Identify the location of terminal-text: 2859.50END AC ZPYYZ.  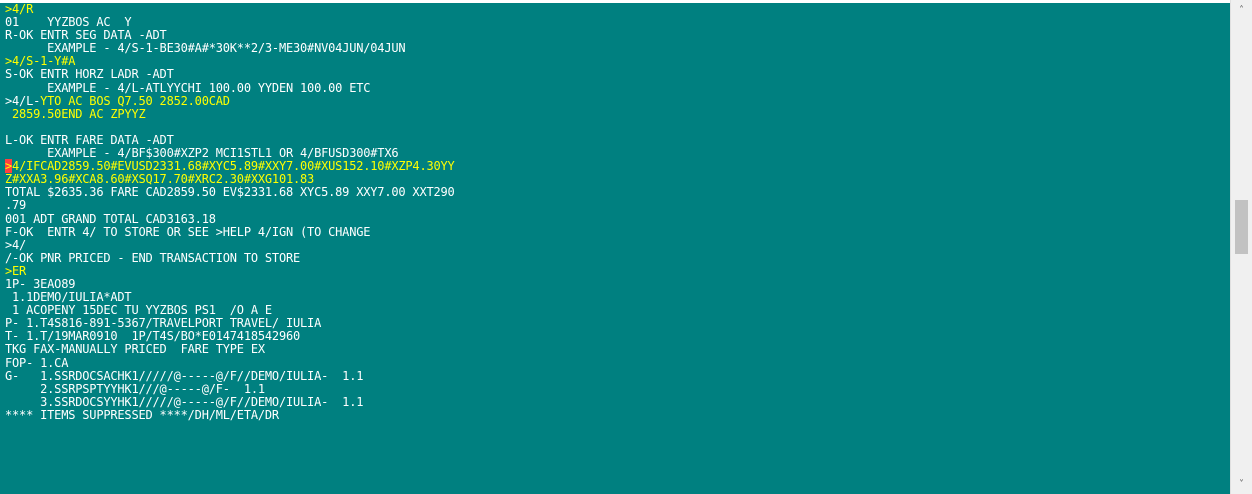
(75, 113).